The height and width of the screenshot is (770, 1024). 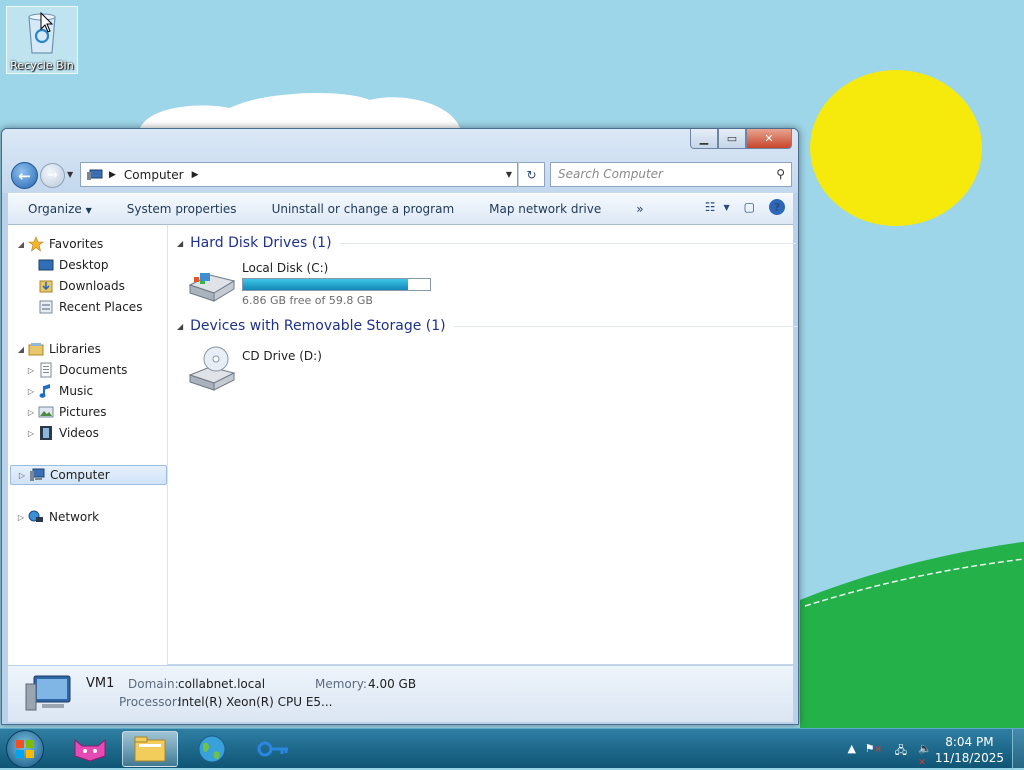 I want to click on recent-places-icon, so click(x=46, y=307).